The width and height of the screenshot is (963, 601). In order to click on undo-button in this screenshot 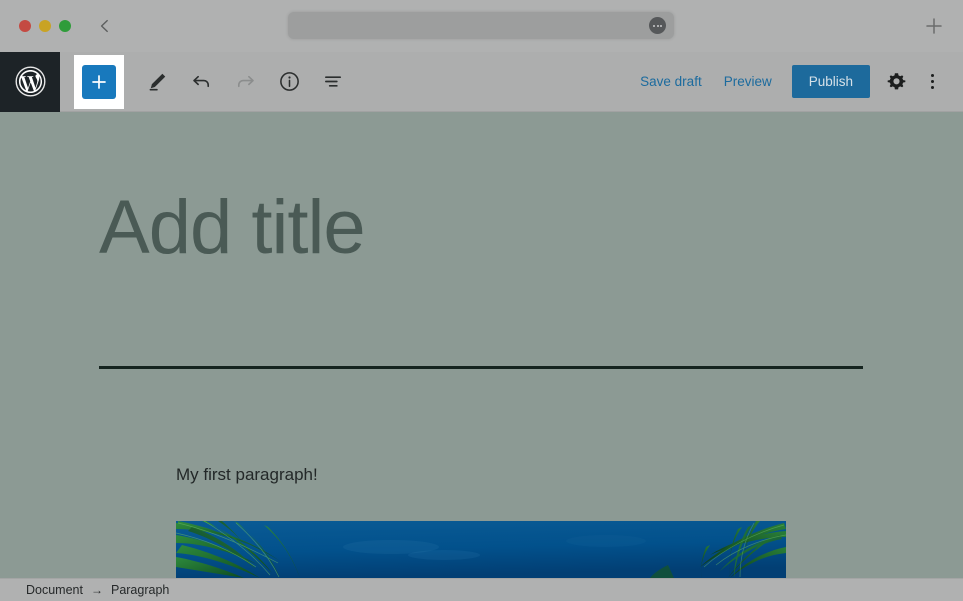, I will do `click(201, 82)`.